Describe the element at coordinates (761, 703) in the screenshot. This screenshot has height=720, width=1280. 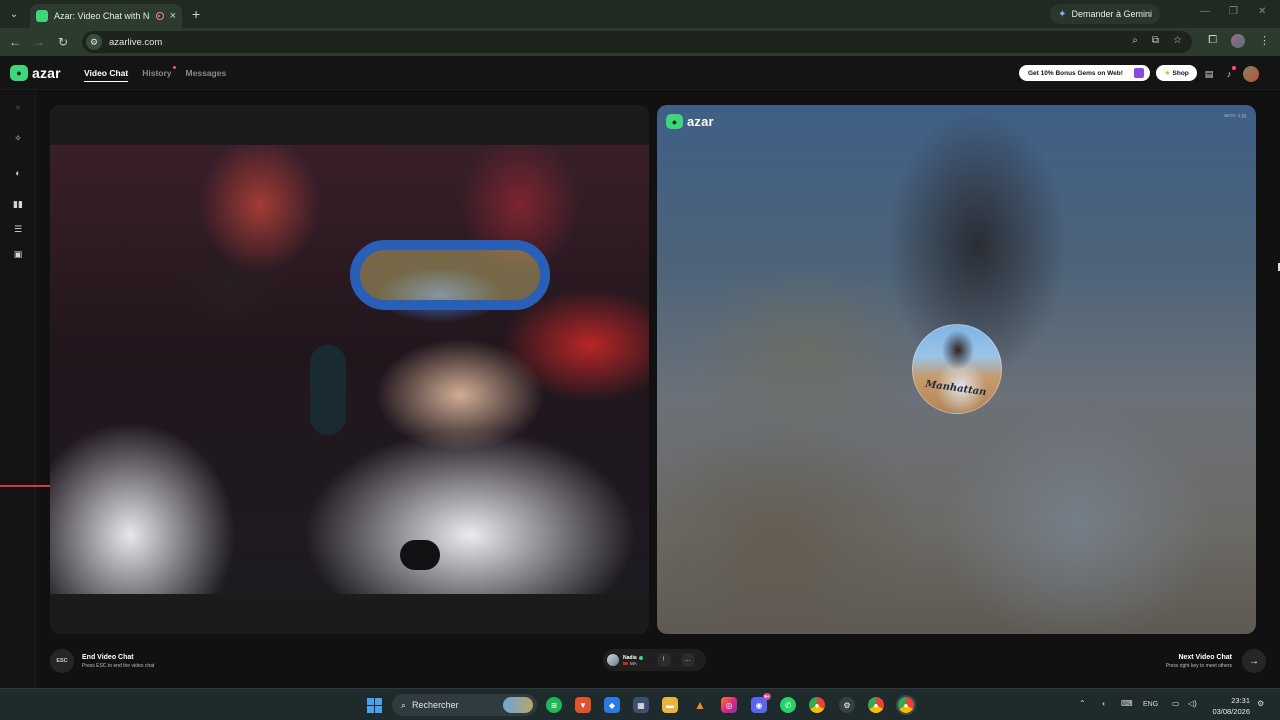
I see `discord-icon: ◉ 9+` at that location.